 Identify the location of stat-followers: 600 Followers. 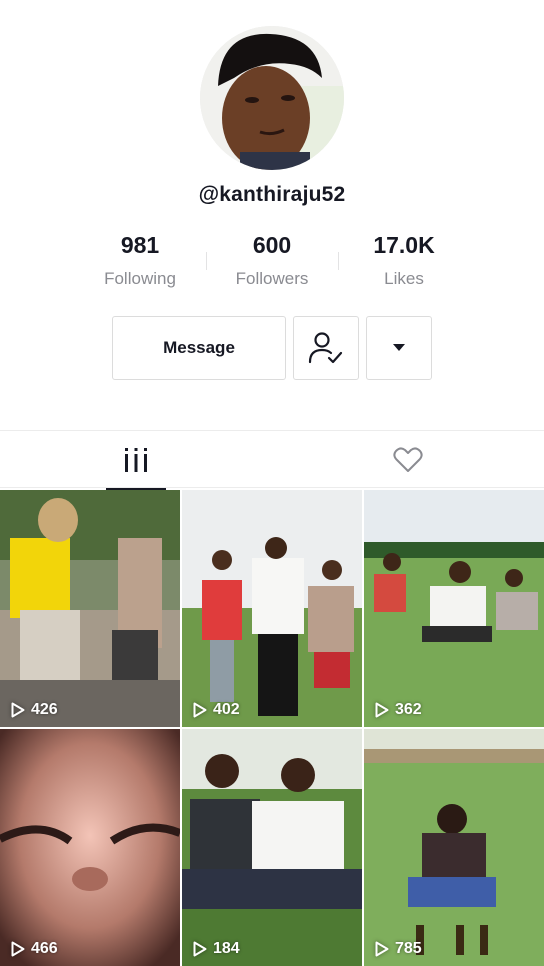
(272, 260).